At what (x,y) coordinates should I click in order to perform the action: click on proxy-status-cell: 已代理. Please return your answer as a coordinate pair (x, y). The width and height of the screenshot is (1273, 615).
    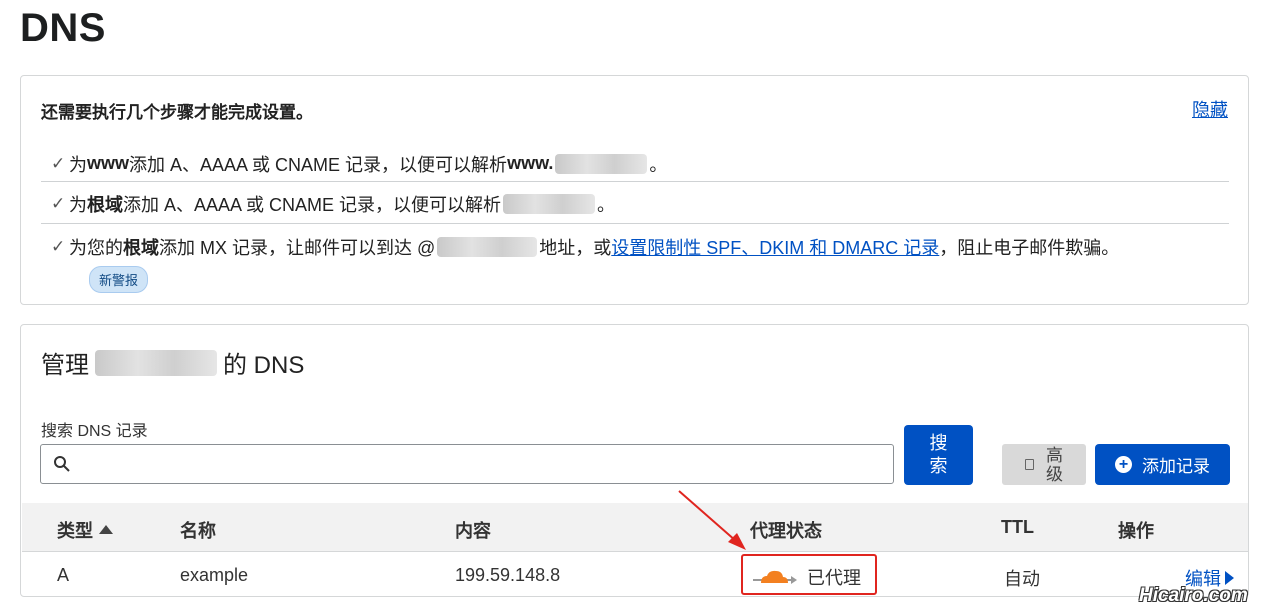
    Looking at the image, I should click on (807, 577).